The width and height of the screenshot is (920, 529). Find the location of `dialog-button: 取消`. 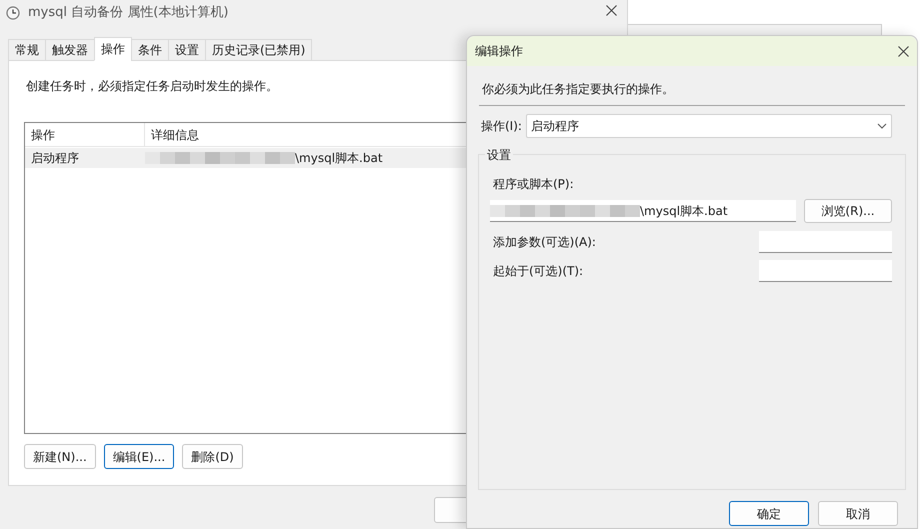

dialog-button: 取消 is located at coordinates (858, 513).